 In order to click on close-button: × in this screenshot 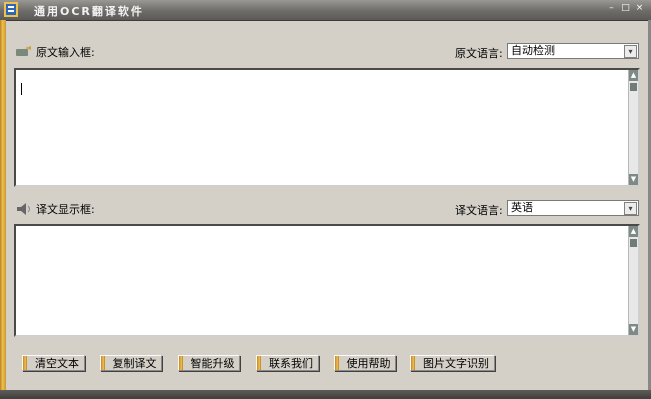, I will do `click(639, 8)`.